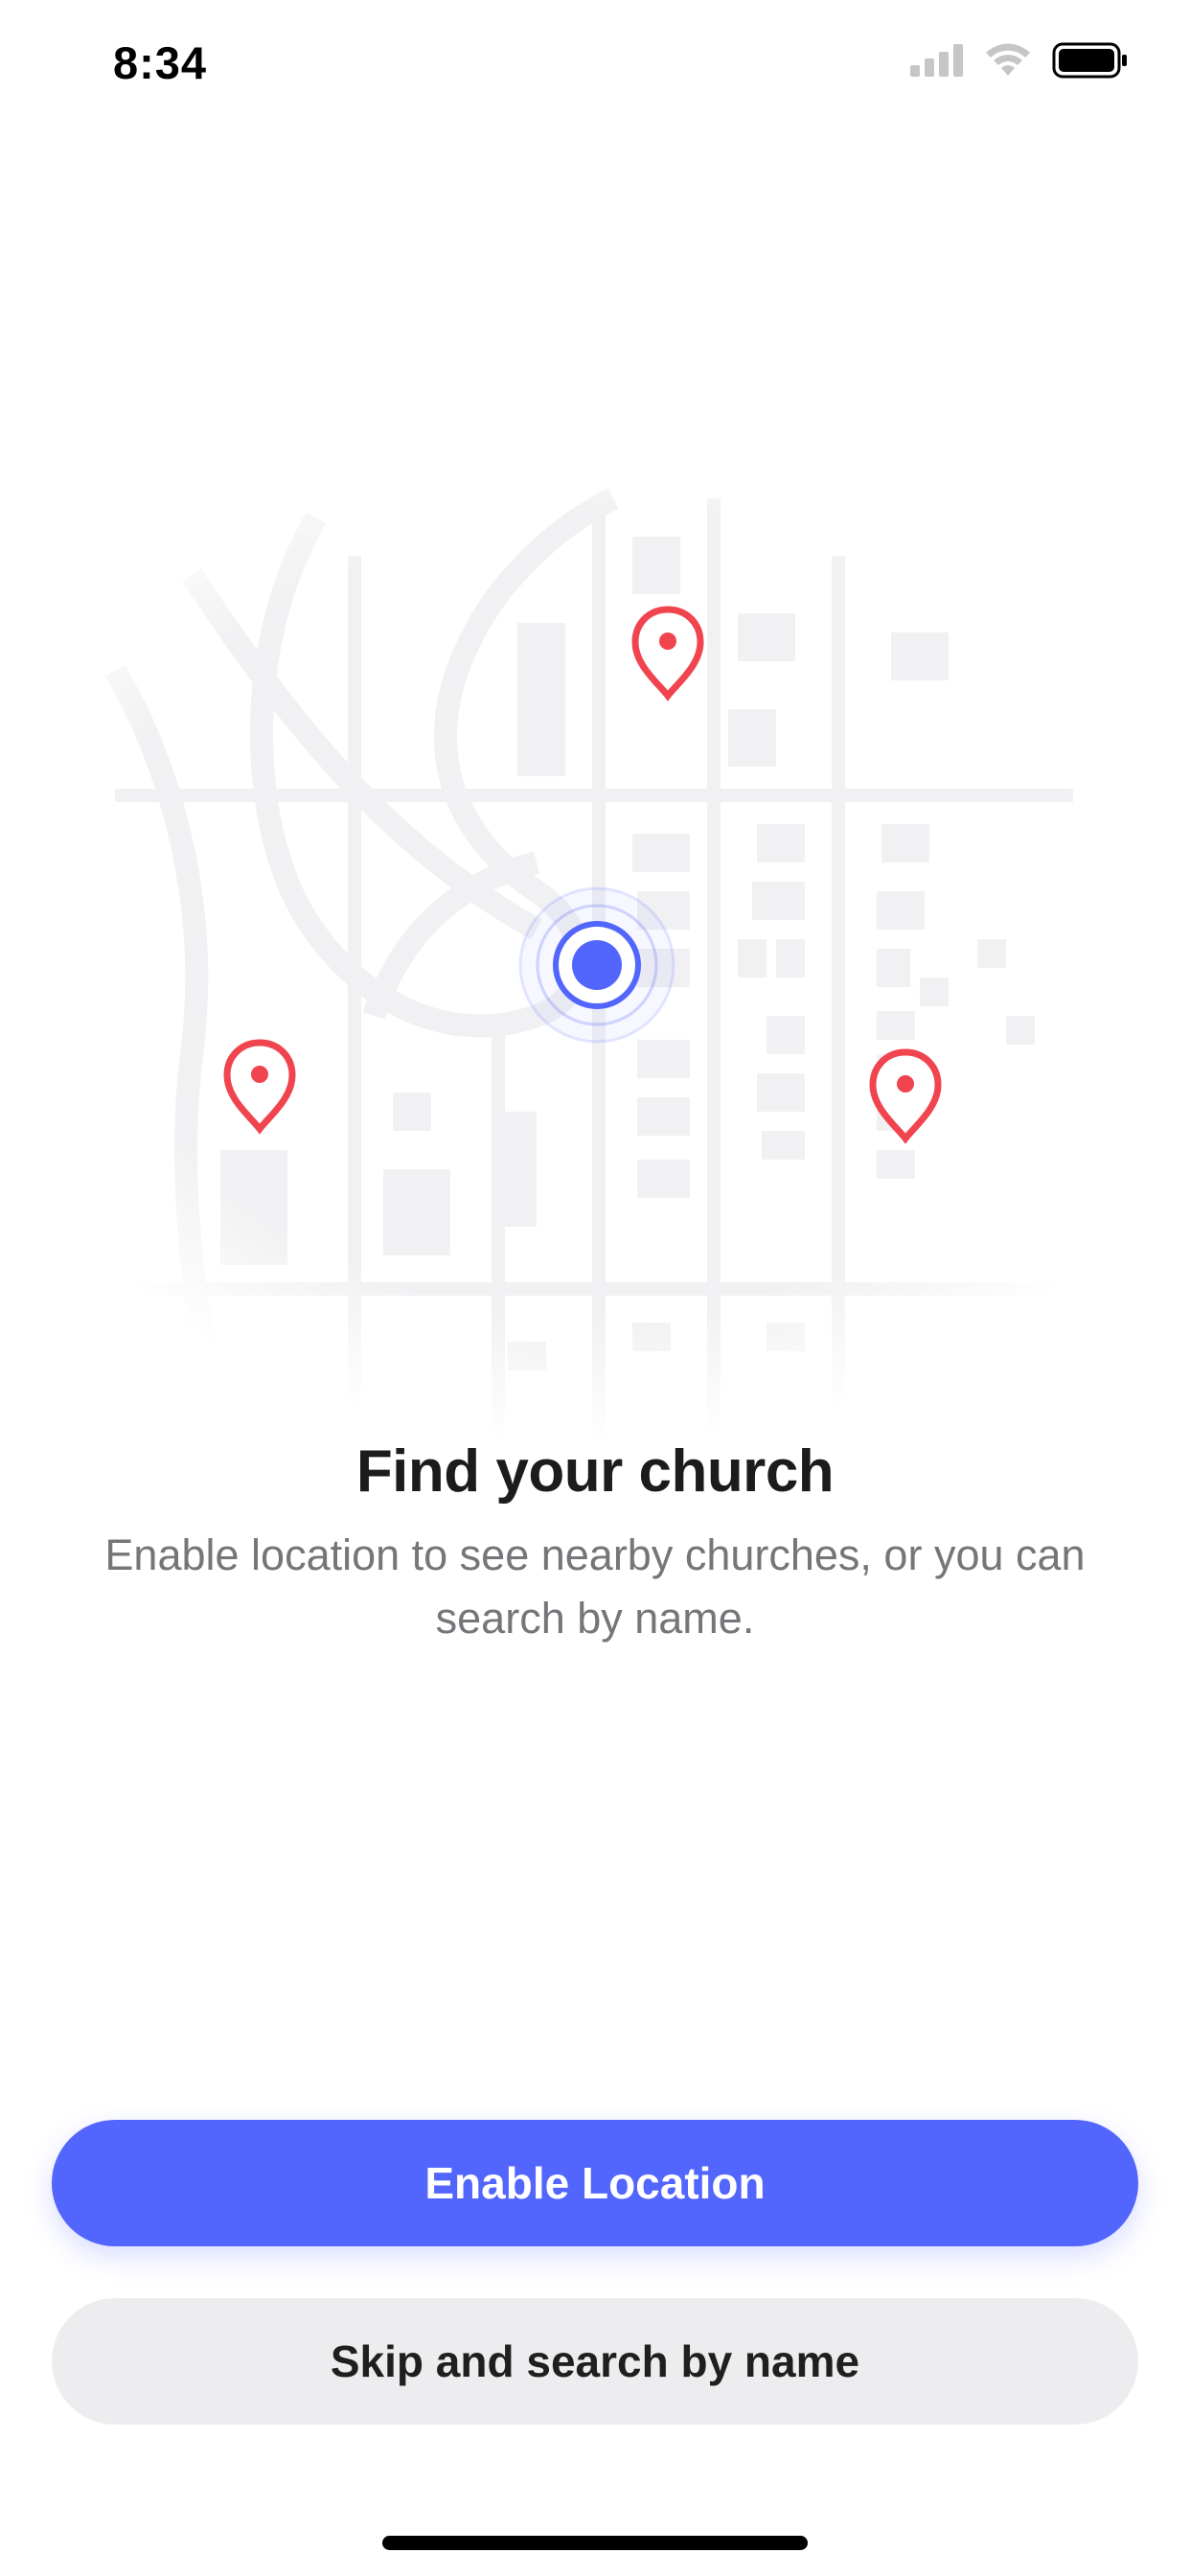 This screenshot has width=1190, height=2576. What do you see at coordinates (160, 63) in the screenshot?
I see `status-time: 8:34` at bounding box center [160, 63].